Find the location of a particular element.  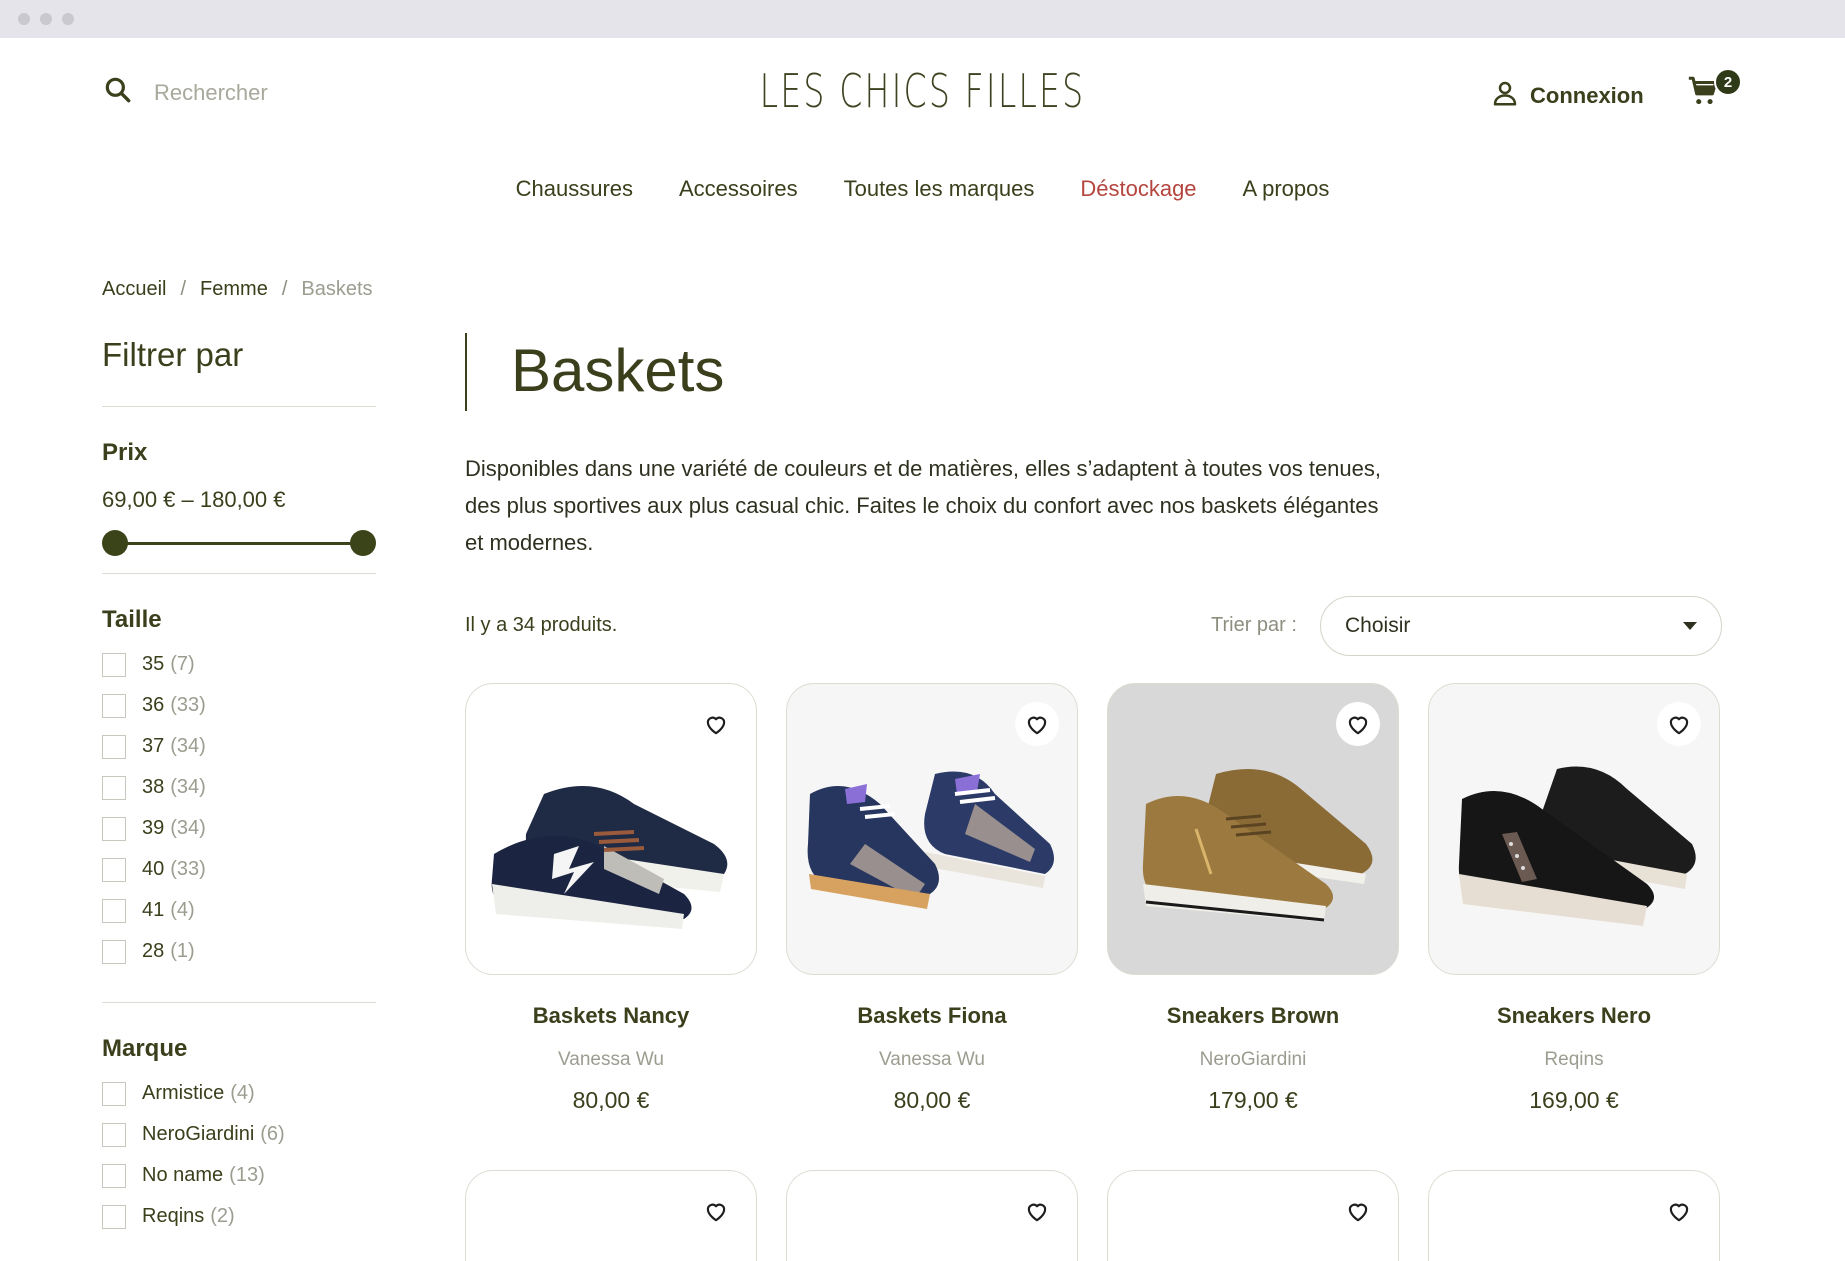

size-label: 28 is located at coordinates (153, 951).